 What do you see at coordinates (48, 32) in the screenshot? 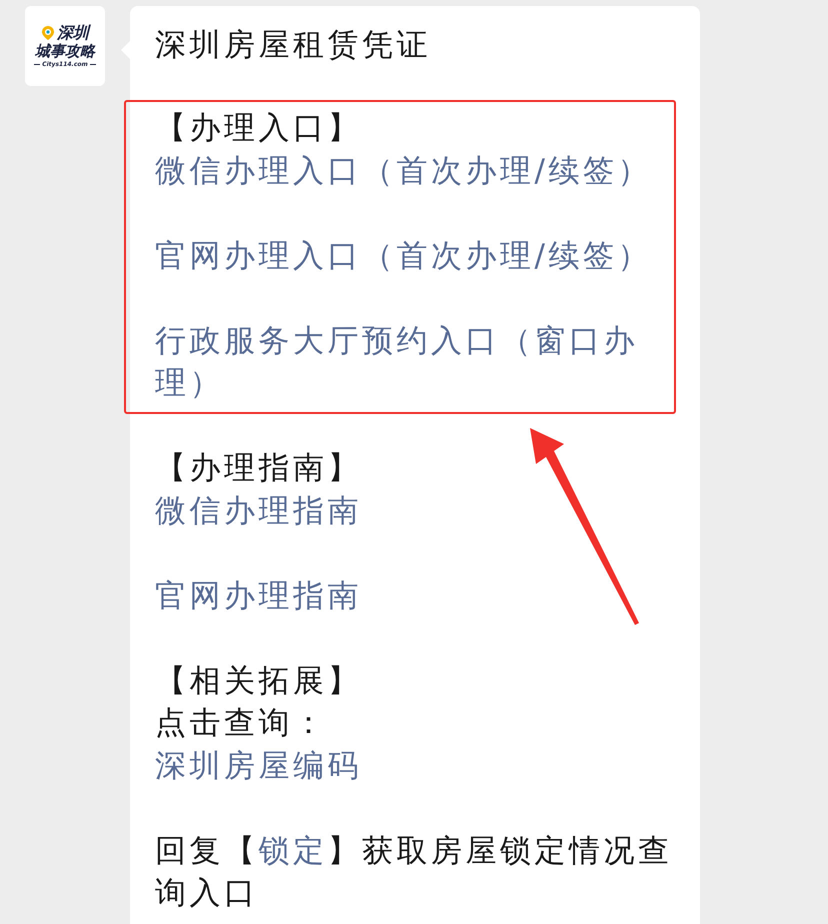
I see `location-pin-icon` at bounding box center [48, 32].